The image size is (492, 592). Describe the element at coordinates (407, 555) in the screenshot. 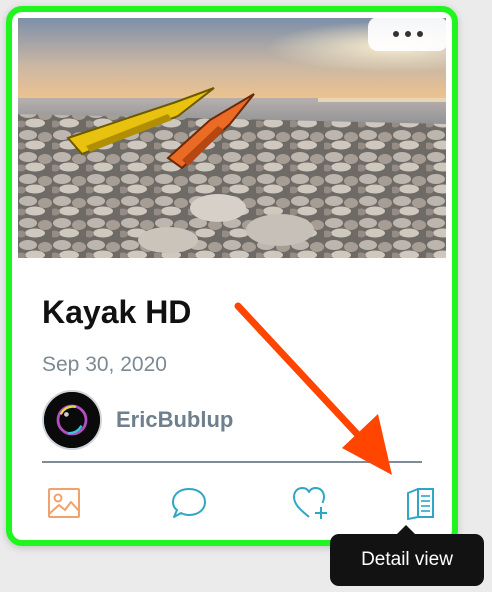

I see `detail-view-tooltip: Detail view` at that location.